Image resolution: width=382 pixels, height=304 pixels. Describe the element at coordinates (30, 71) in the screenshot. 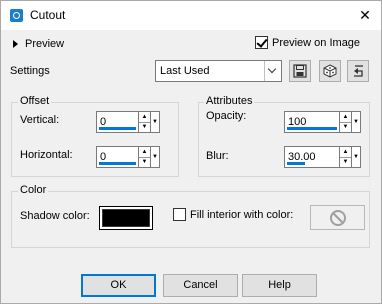

I see `settings-label: Settings` at that location.